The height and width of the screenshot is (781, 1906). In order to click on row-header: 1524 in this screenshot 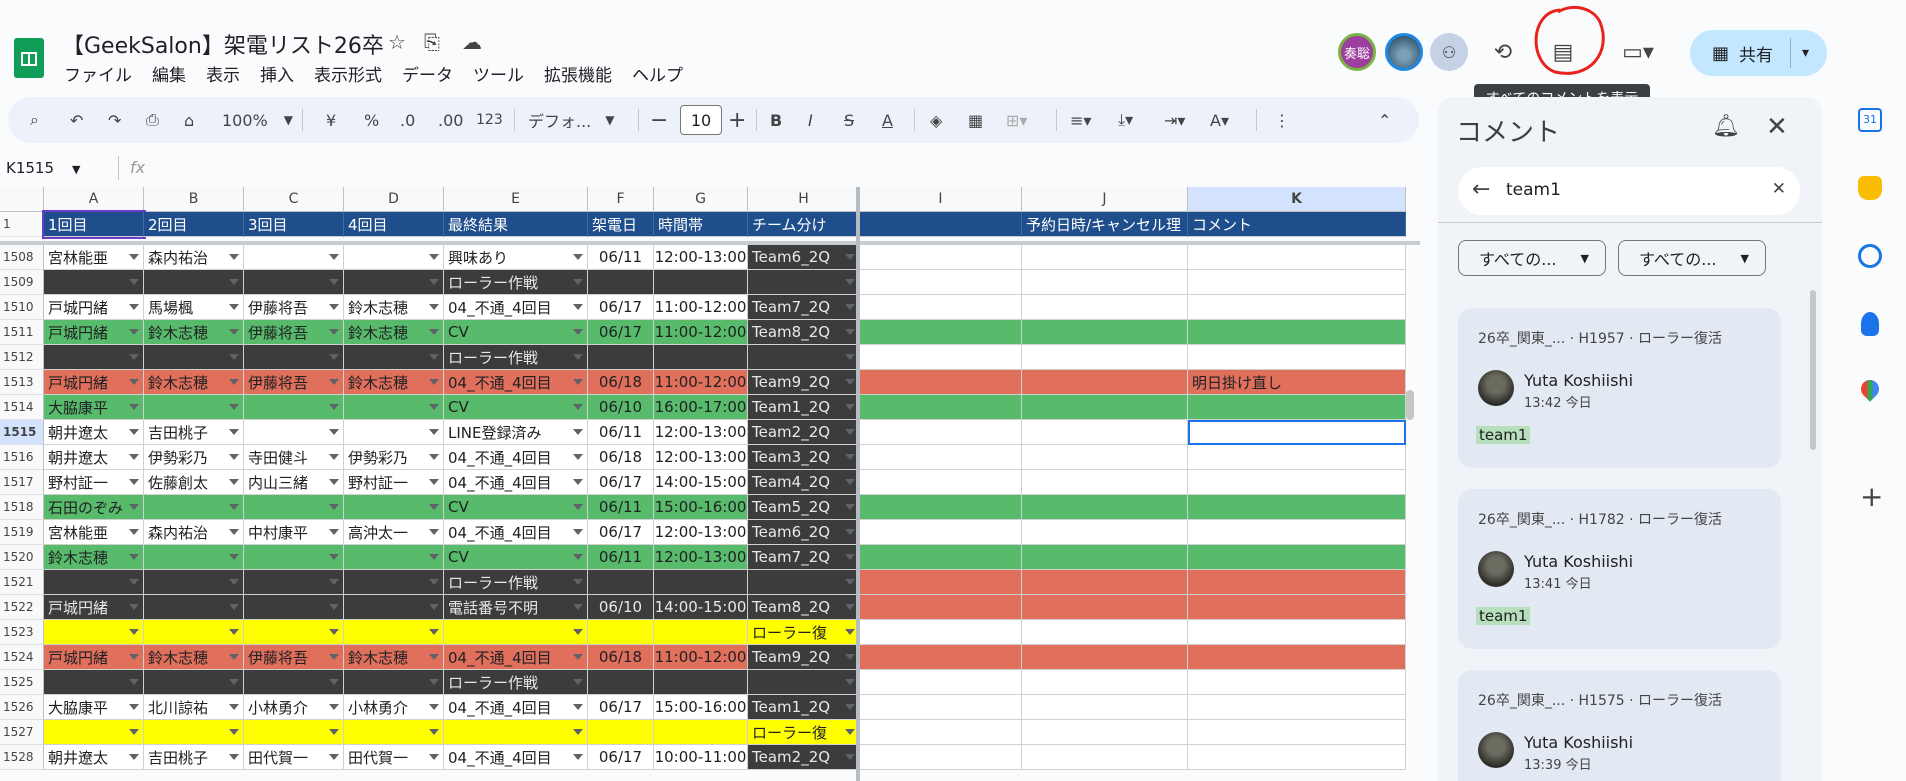, I will do `click(22, 657)`.